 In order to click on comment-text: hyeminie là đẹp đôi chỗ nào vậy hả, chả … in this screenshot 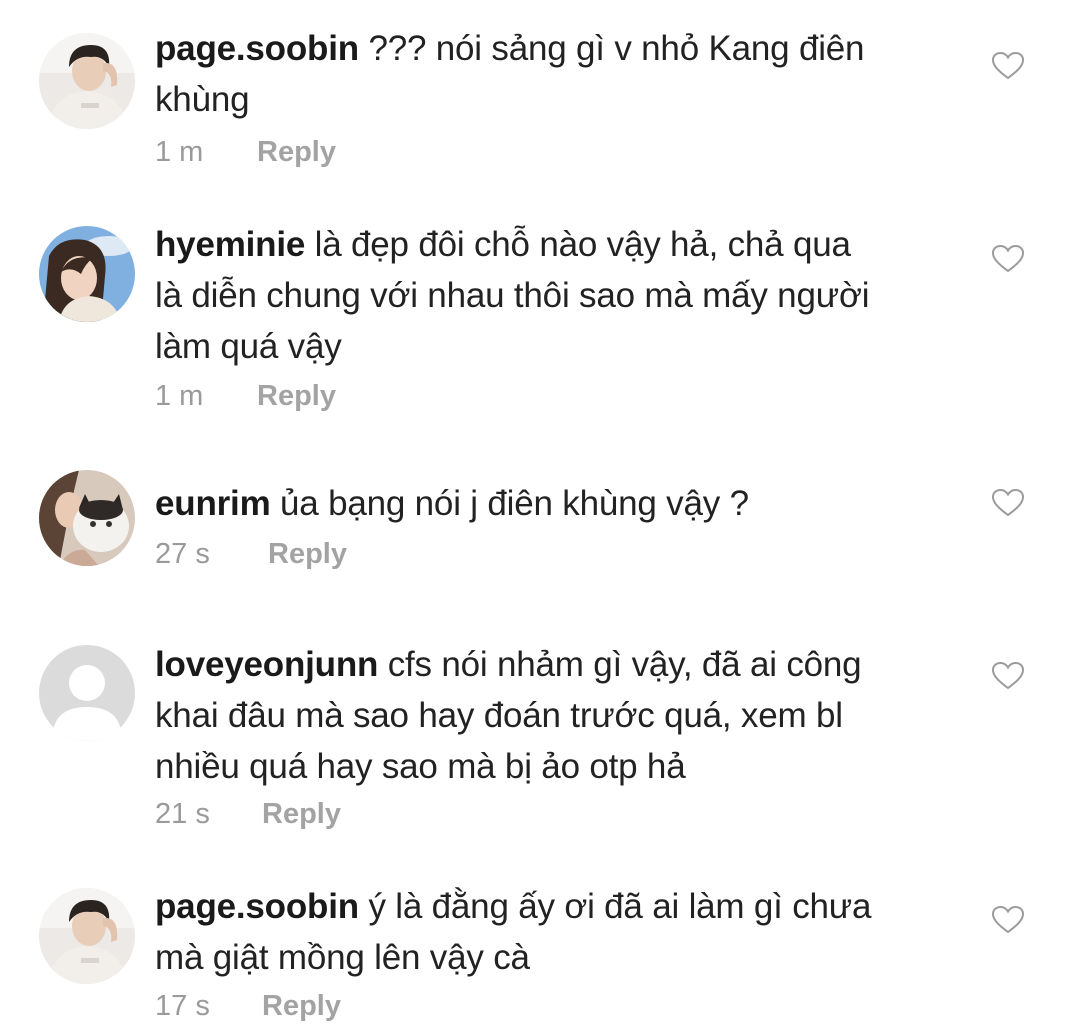, I will do `click(555, 295)`.